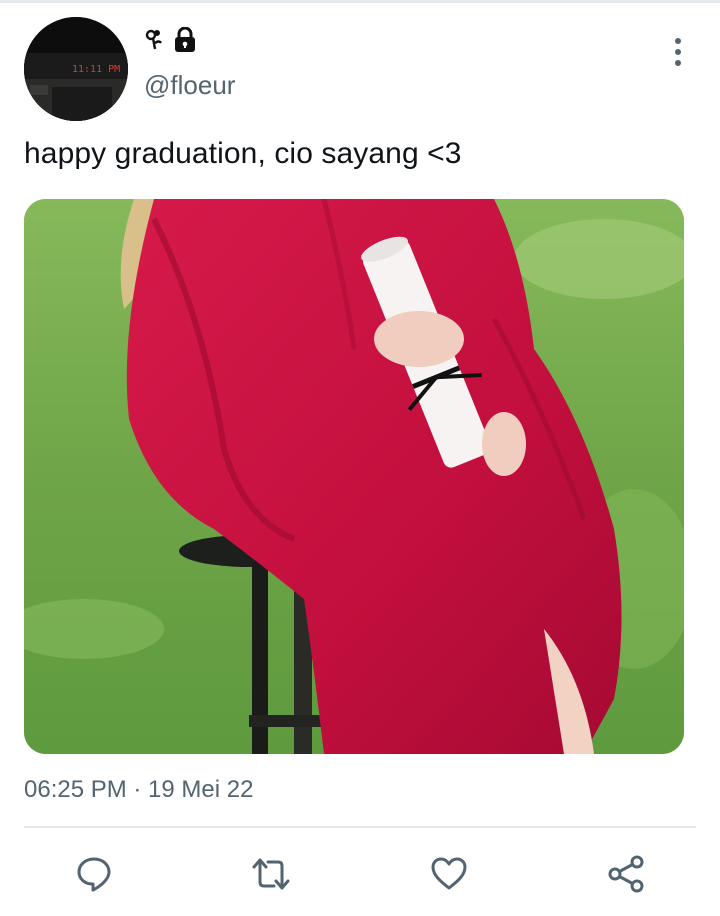 Image resolution: width=720 pixels, height=916 pixels. I want to click on avatar: 11:11 PM, so click(76, 69).